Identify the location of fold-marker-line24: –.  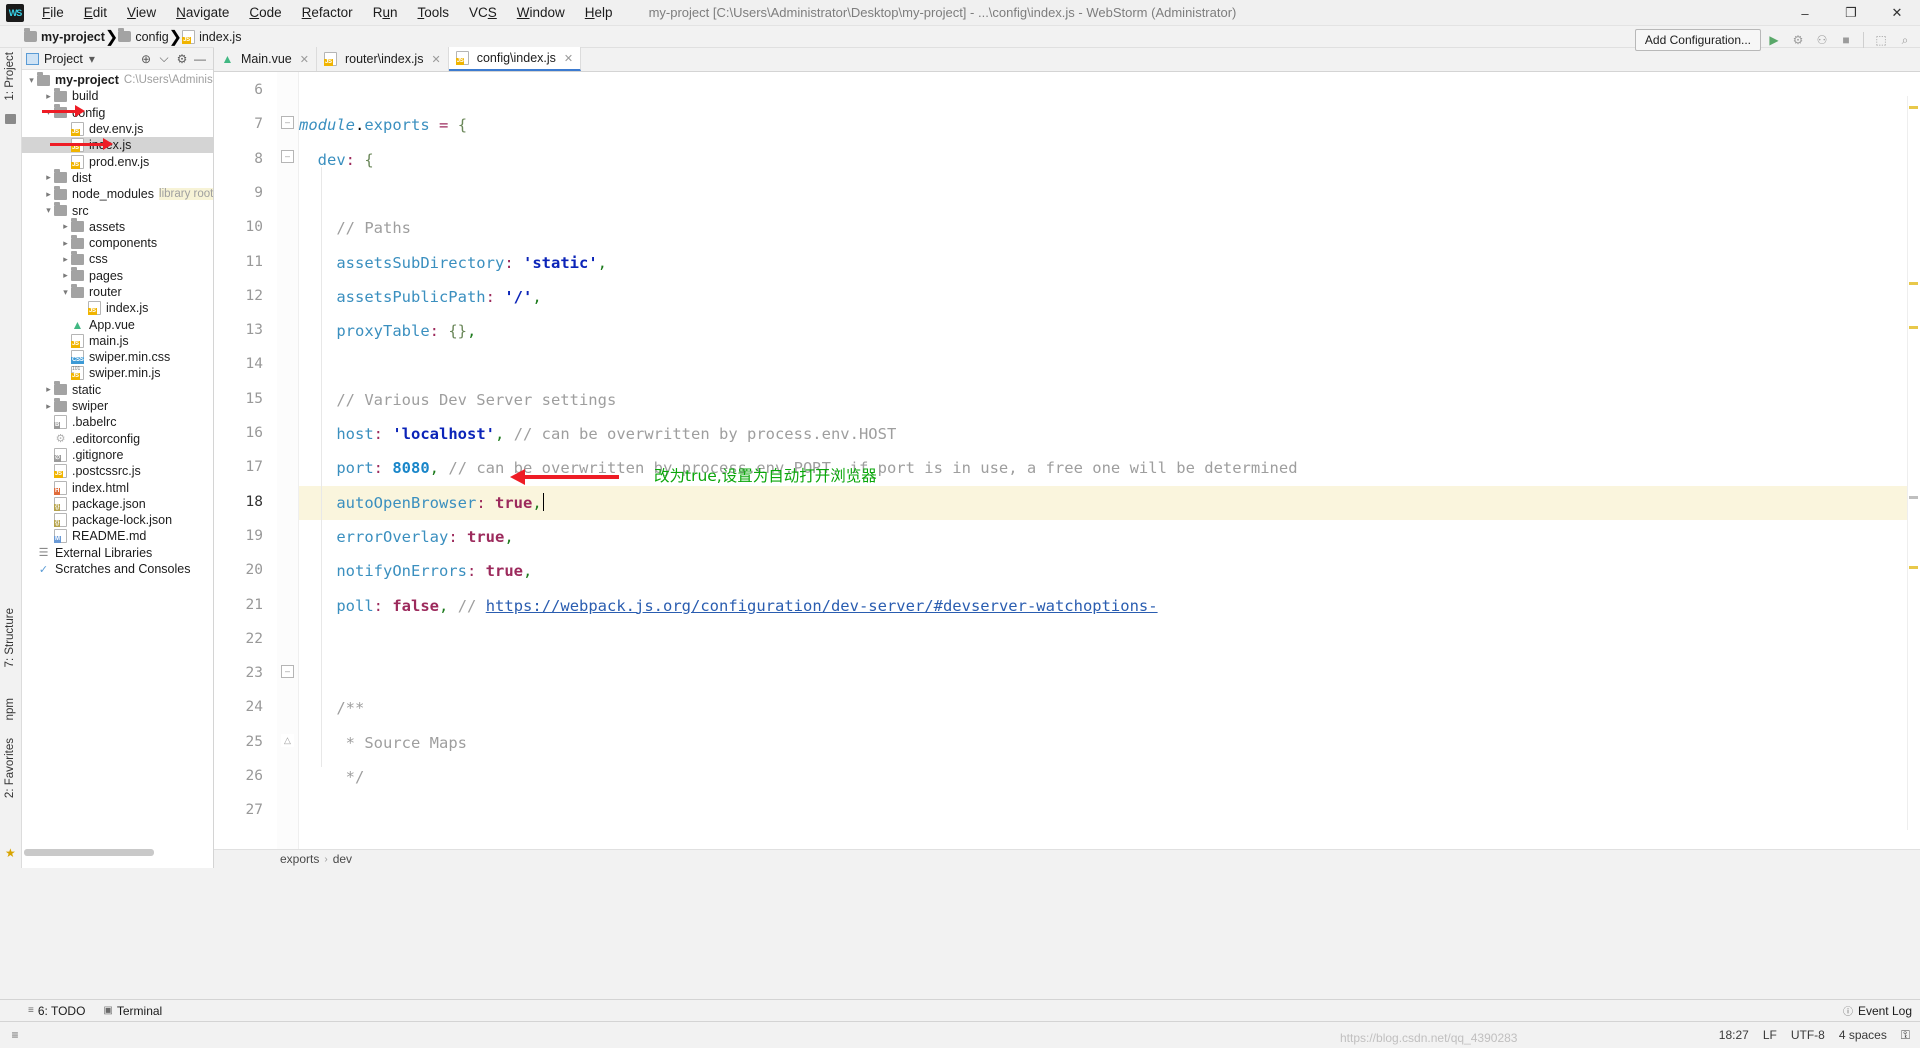
(287, 671).